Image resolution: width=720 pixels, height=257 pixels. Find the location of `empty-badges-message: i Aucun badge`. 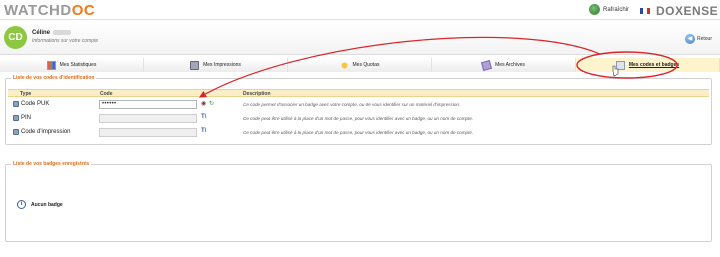

empty-badges-message: i Aucun badge is located at coordinates (40, 204).